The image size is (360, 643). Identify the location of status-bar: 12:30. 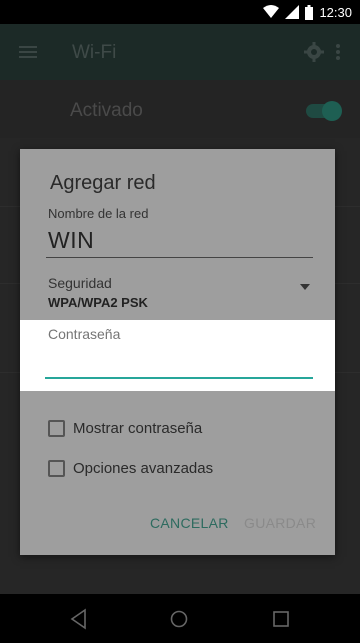
(180, 12).